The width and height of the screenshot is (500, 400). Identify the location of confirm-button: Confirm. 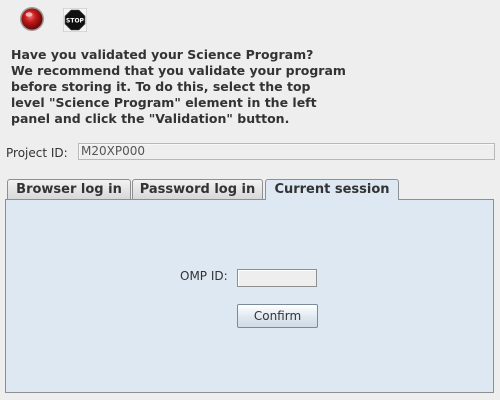
(277, 316).